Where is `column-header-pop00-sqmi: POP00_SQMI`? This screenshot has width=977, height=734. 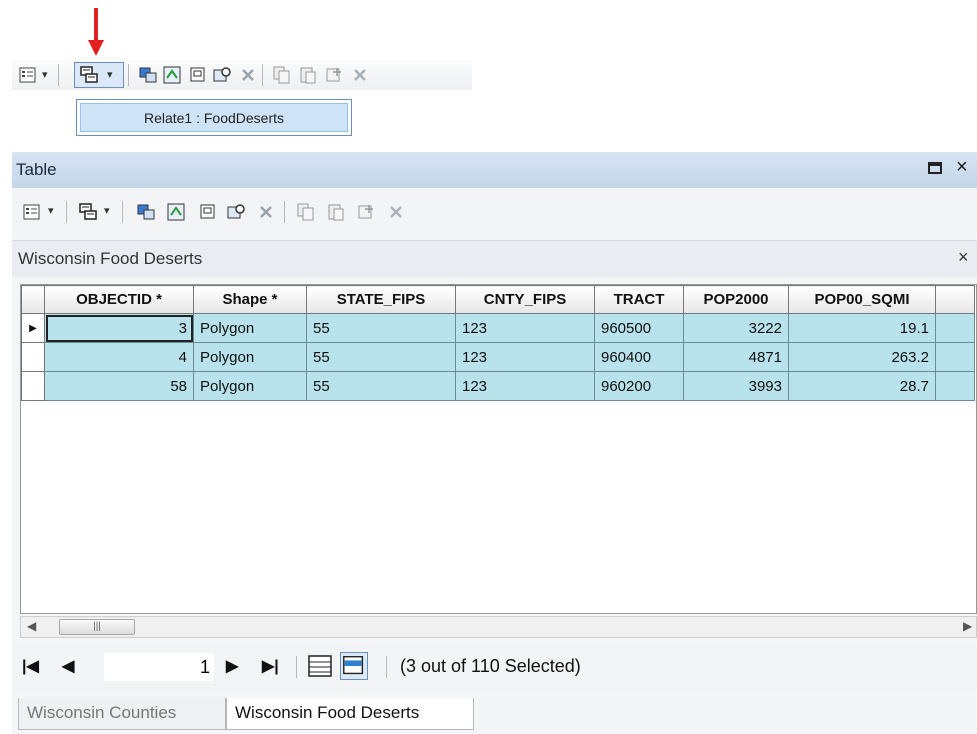
column-header-pop00-sqmi: POP00_SQMI is located at coordinates (862, 299).